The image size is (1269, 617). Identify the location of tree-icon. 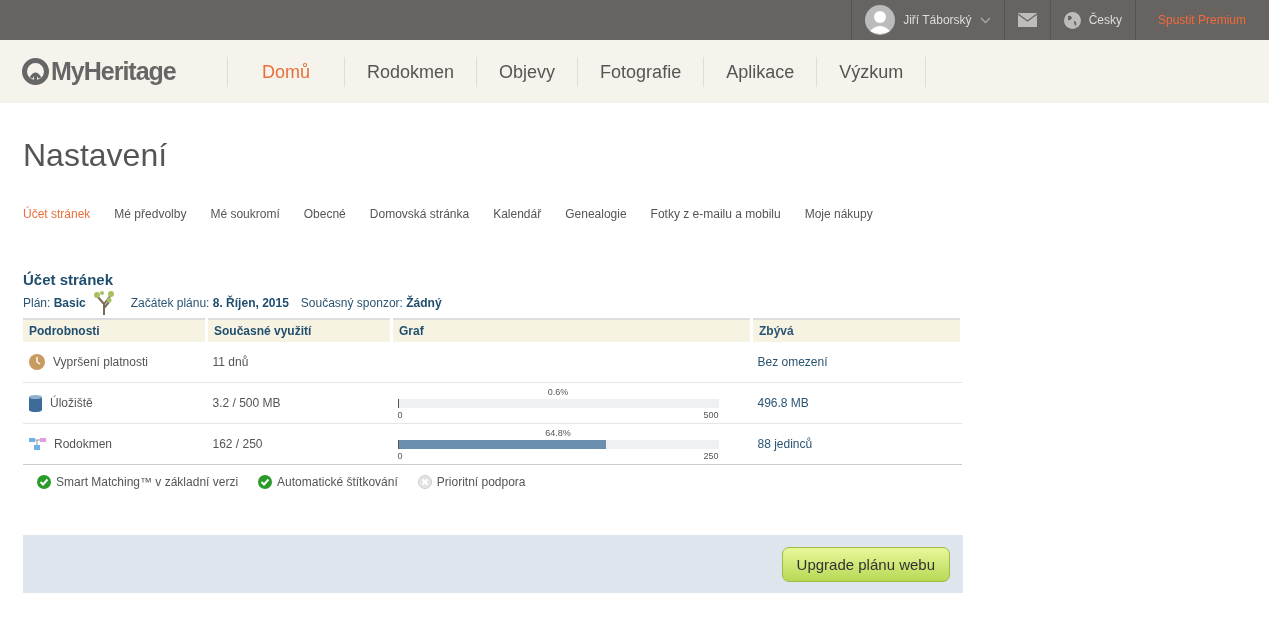
(103, 303).